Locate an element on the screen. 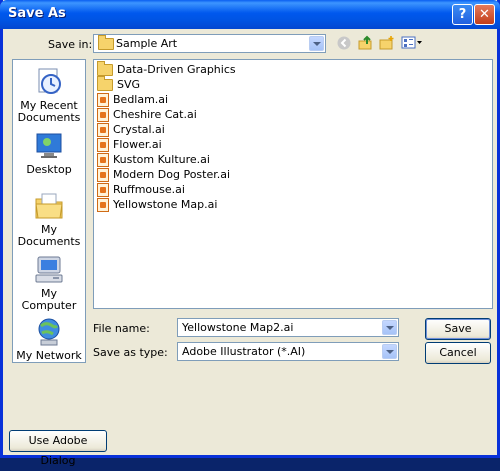  title-bar: Save As ? ✕ is located at coordinates (250, 14).